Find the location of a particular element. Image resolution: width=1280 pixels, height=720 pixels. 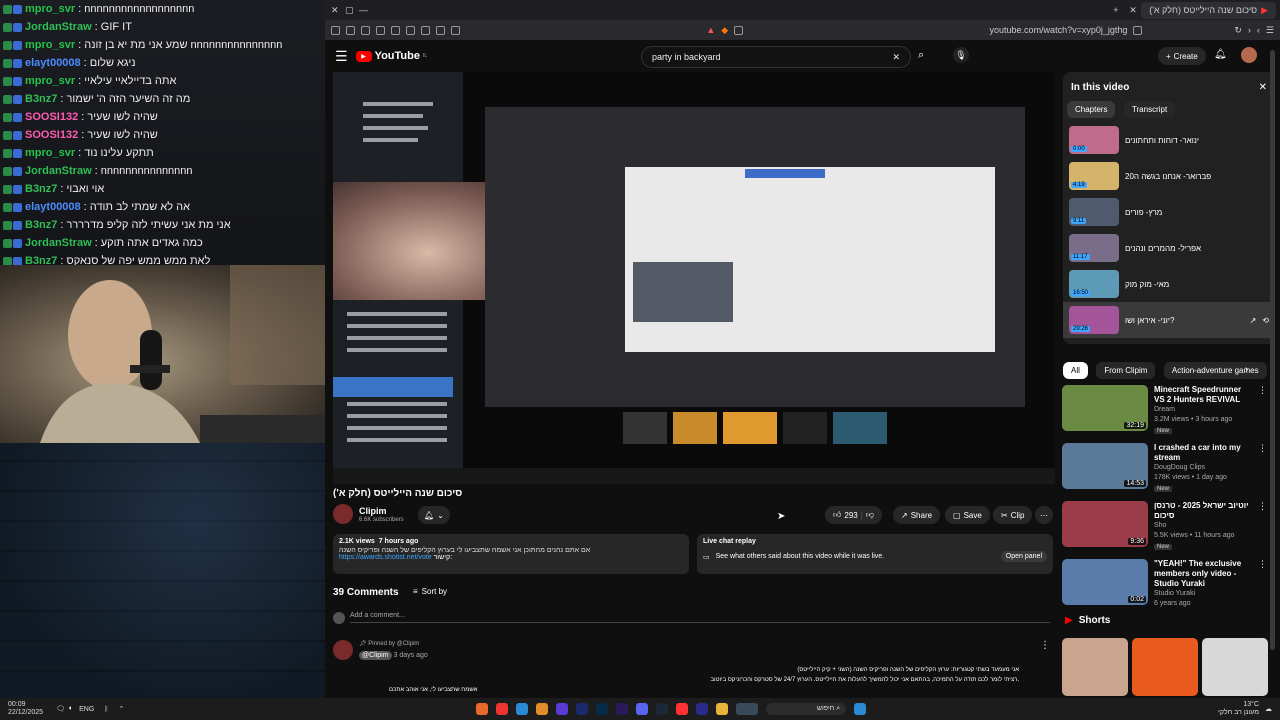

bluetooth-icon: ᛒ is located at coordinates (106, 709).